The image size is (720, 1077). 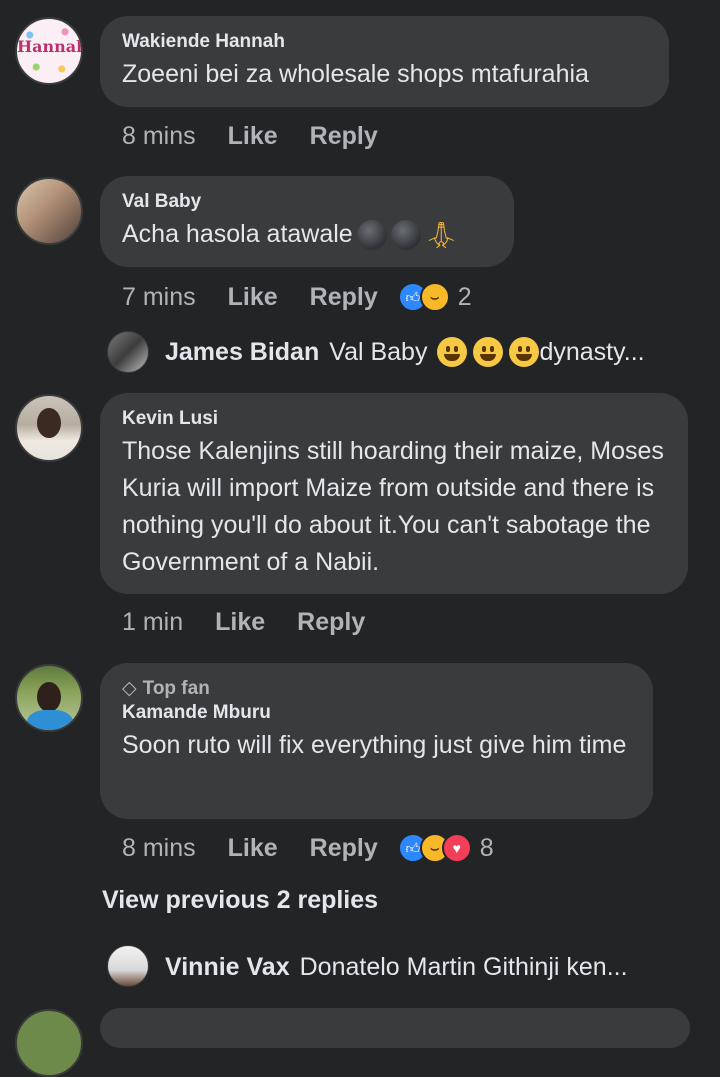 What do you see at coordinates (159, 296) in the screenshot?
I see `comment-time: 7 mins` at bounding box center [159, 296].